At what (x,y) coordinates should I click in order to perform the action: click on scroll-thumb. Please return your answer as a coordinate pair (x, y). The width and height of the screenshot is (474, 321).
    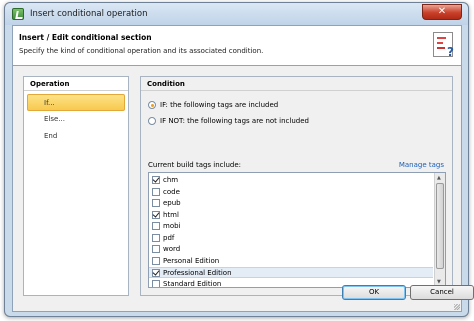
    Looking at the image, I should click on (440, 226).